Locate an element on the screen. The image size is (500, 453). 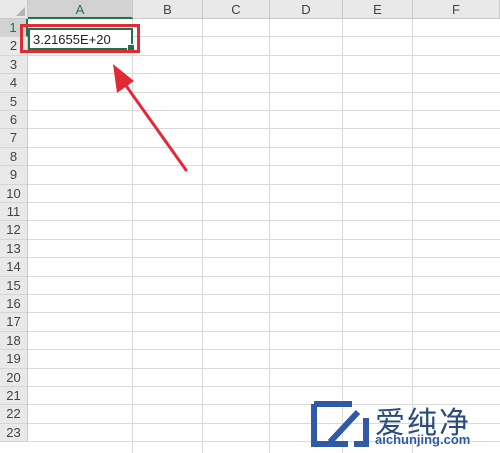
watermark: 爱纯净 aichunjing.com is located at coordinates (403, 424).